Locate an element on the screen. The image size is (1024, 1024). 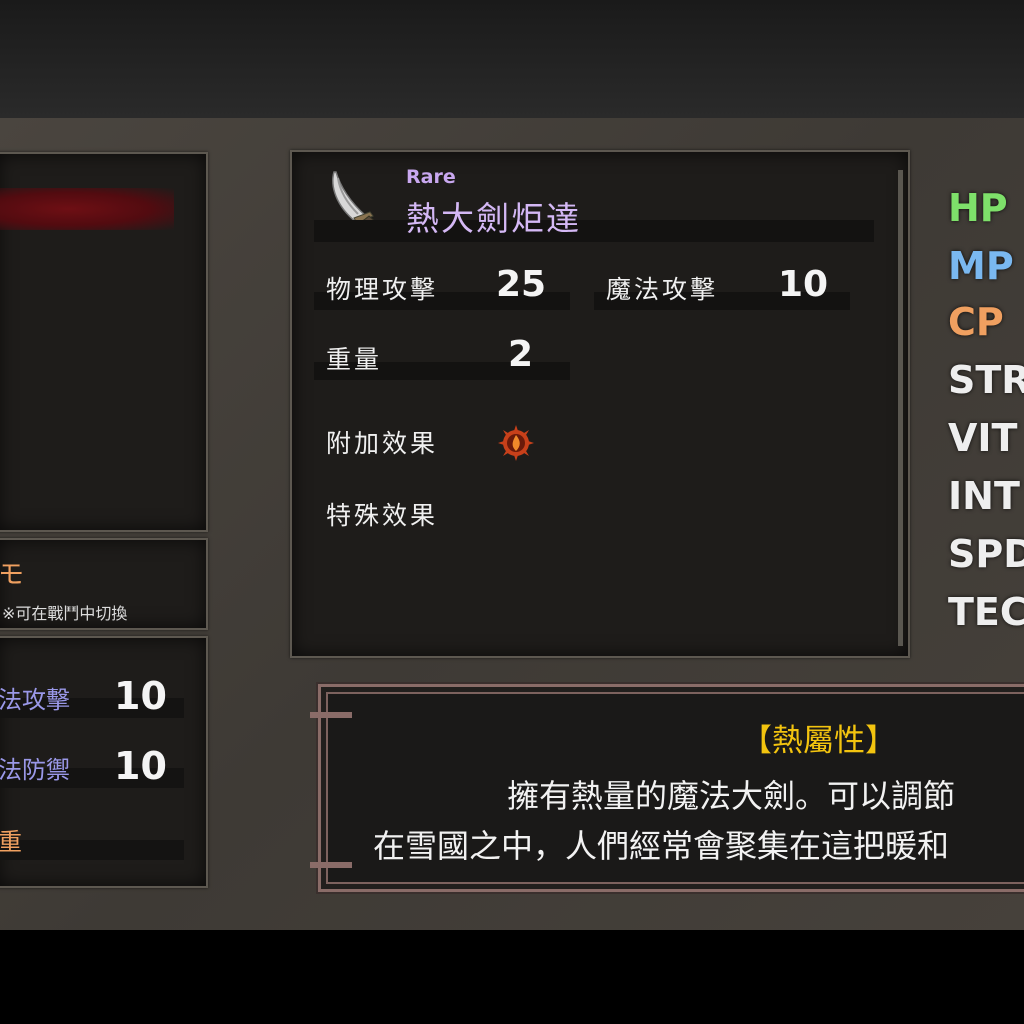
stat-hp: HP is located at coordinates (978, 208).